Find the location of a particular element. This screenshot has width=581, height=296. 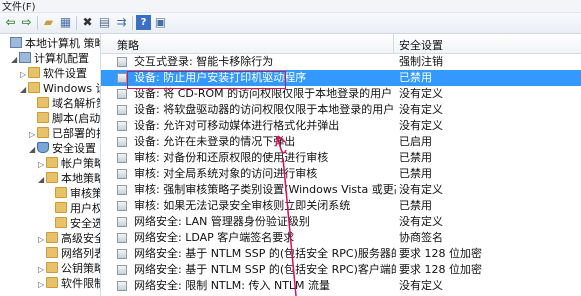

policy-row: 设备: 允许对可移动媒体进行格式化并弹出 没有定义 is located at coordinates (341, 126).